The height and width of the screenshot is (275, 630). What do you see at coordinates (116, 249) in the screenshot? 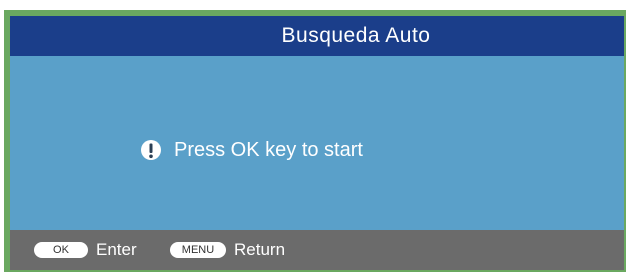
I see `hint-enter-label: Enter` at bounding box center [116, 249].